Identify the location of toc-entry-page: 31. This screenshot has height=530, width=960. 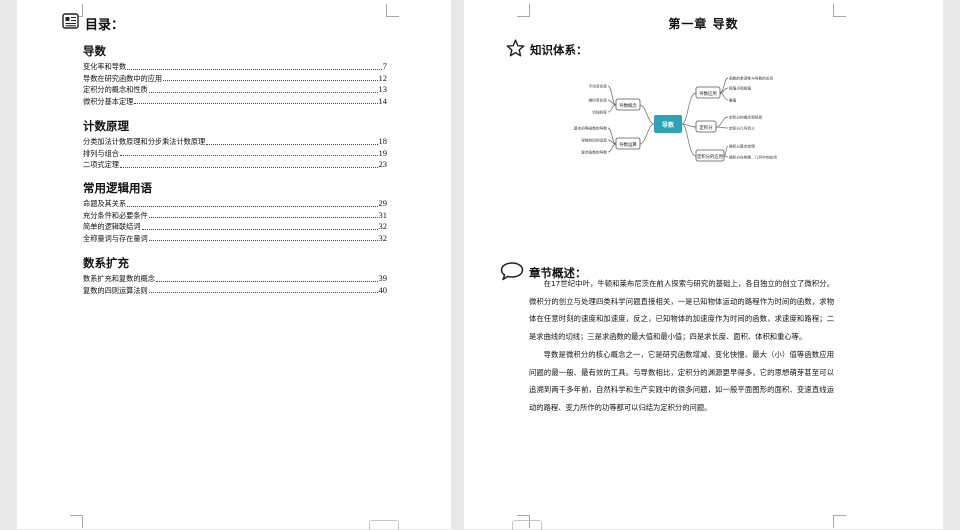
(383, 214).